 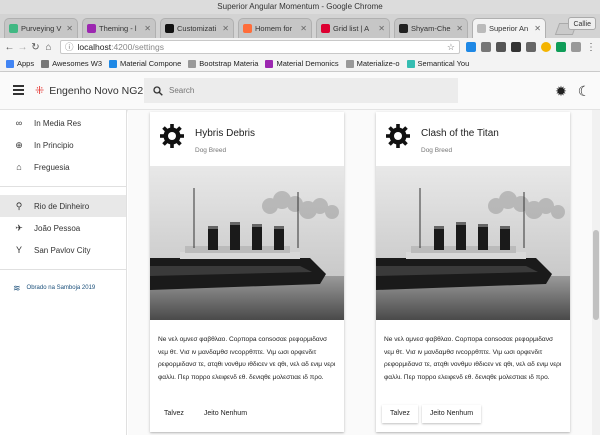 What do you see at coordinates (26, 63) in the screenshot?
I see `bookmark-label: Apps` at bounding box center [26, 63].